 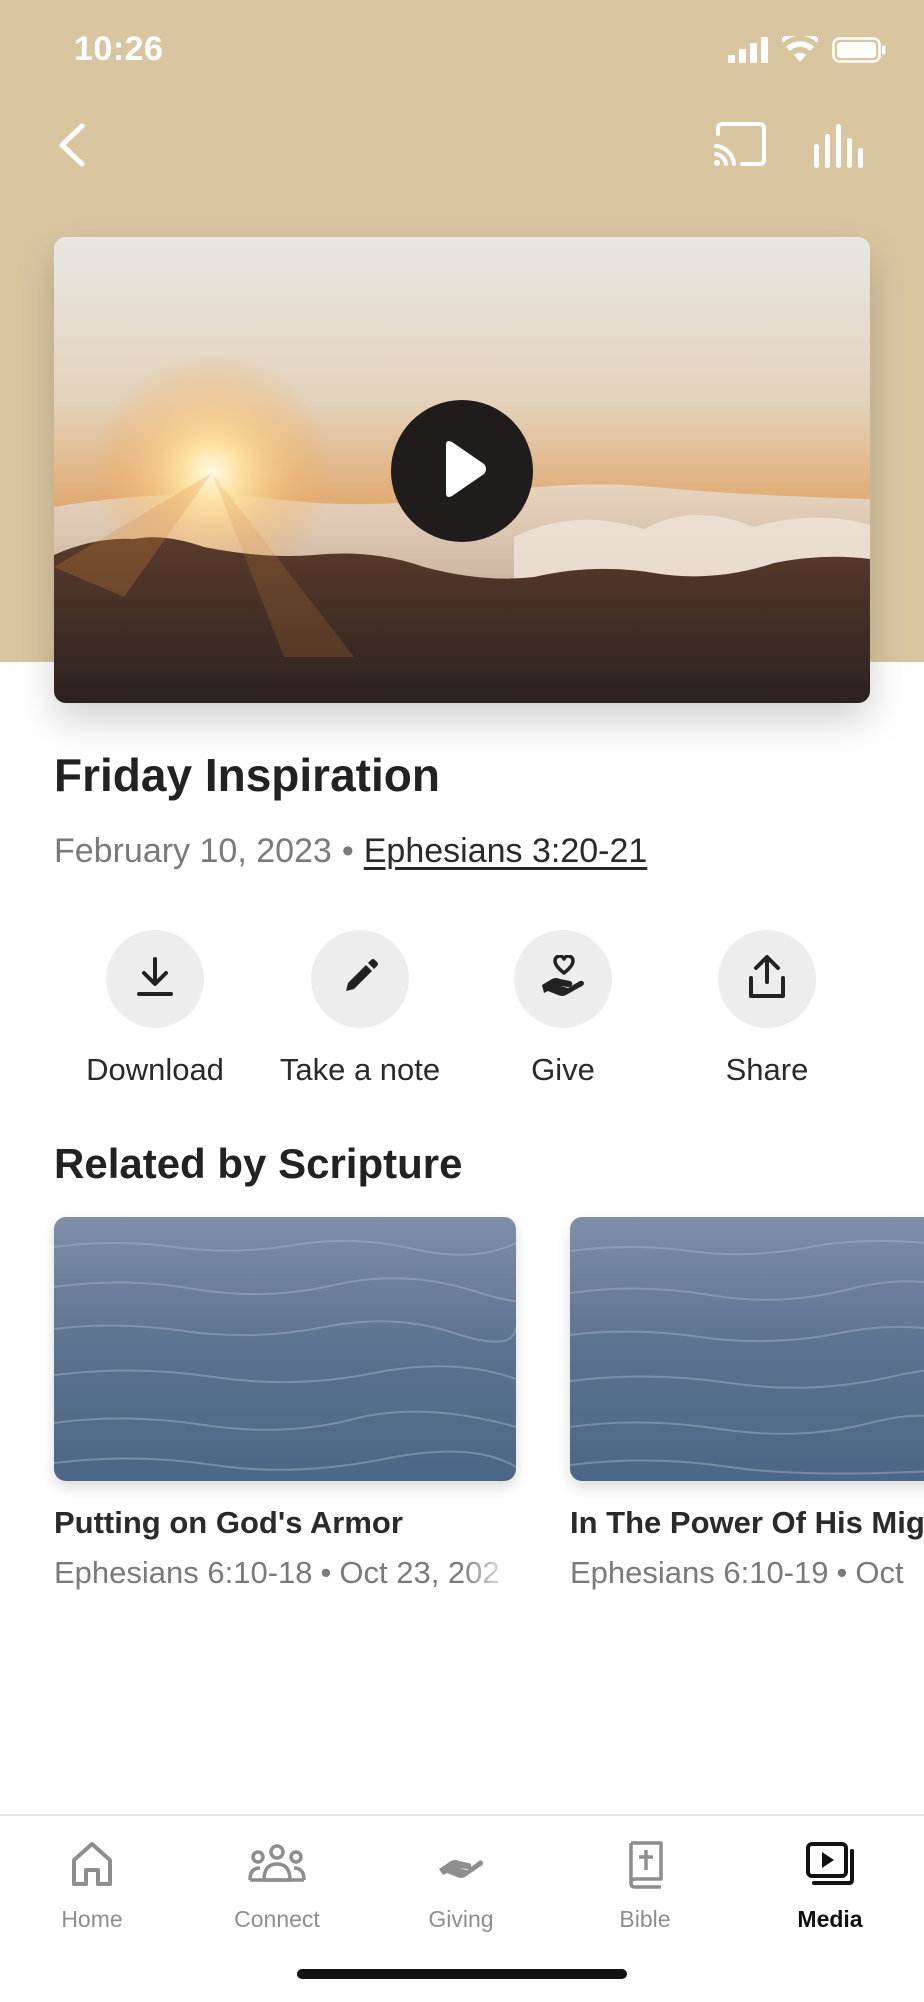 I want to click on scripture-link: Ephesians 3:20-21, so click(x=506, y=851).